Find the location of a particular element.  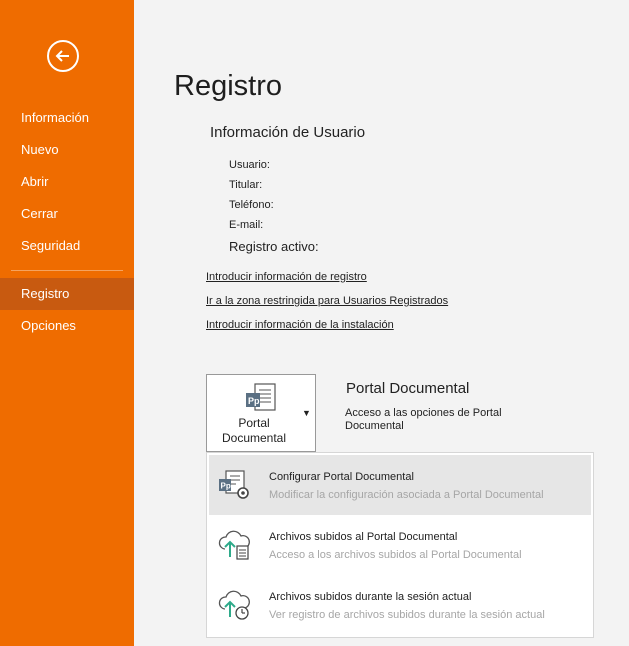

back-button is located at coordinates (63, 56).